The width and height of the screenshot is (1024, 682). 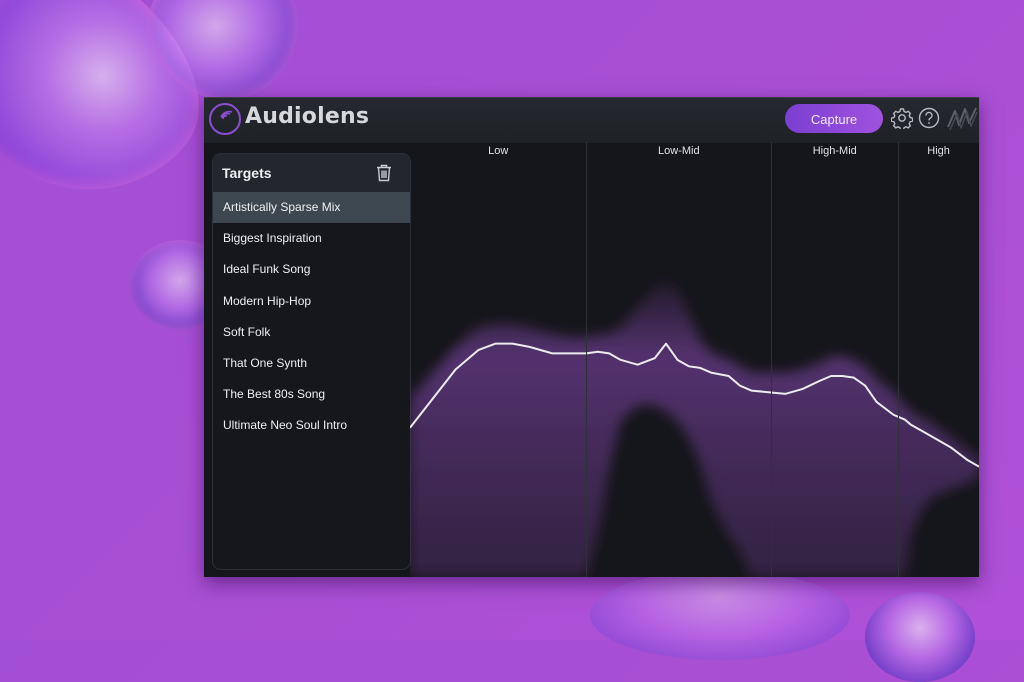 I want to click on question-mark-icon, so click(x=929, y=118).